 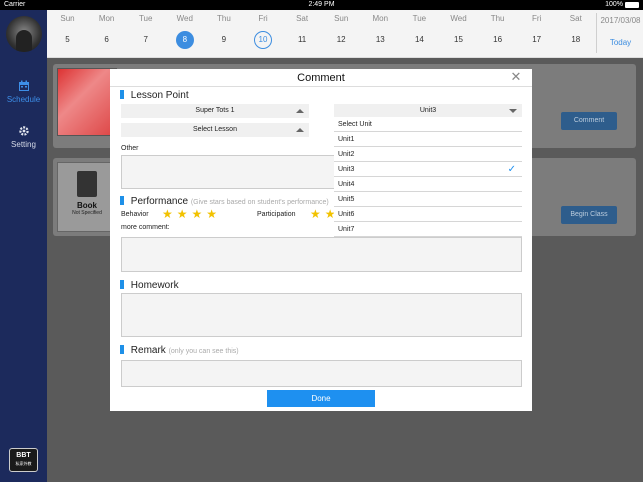 I want to click on more-comment-label: more comment:, so click(x=145, y=227).